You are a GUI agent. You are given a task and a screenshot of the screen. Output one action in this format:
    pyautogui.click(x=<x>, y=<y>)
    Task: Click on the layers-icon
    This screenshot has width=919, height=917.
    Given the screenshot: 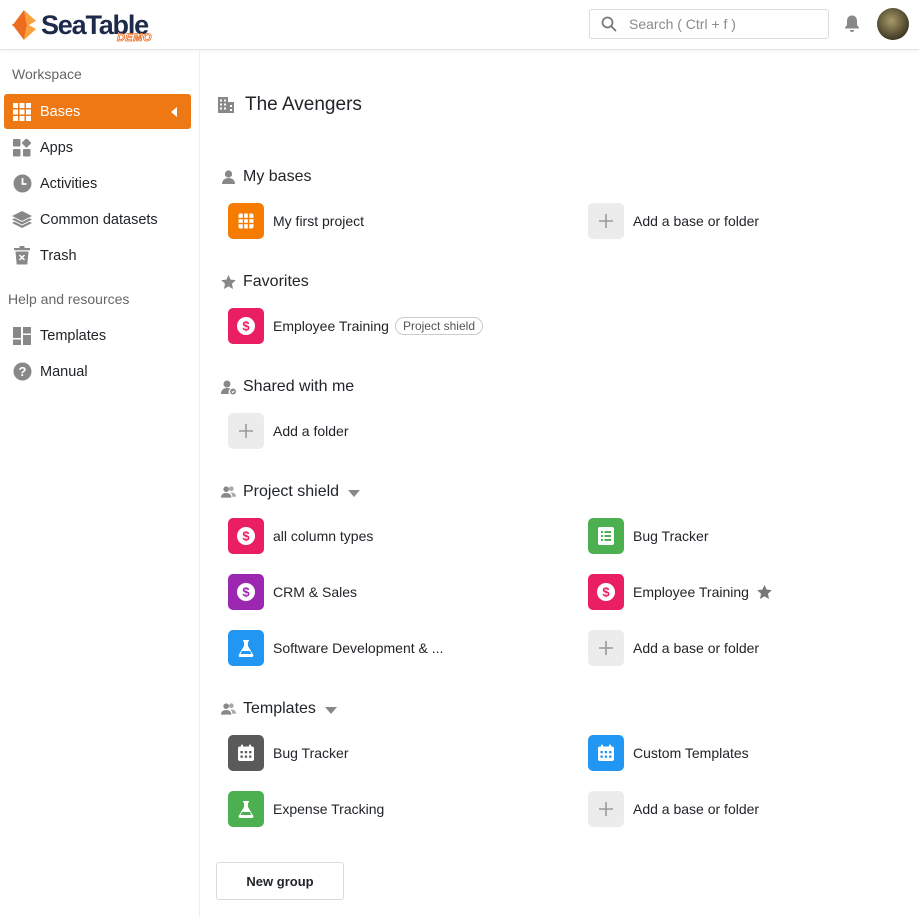 What is the action you would take?
    pyautogui.click(x=22, y=220)
    